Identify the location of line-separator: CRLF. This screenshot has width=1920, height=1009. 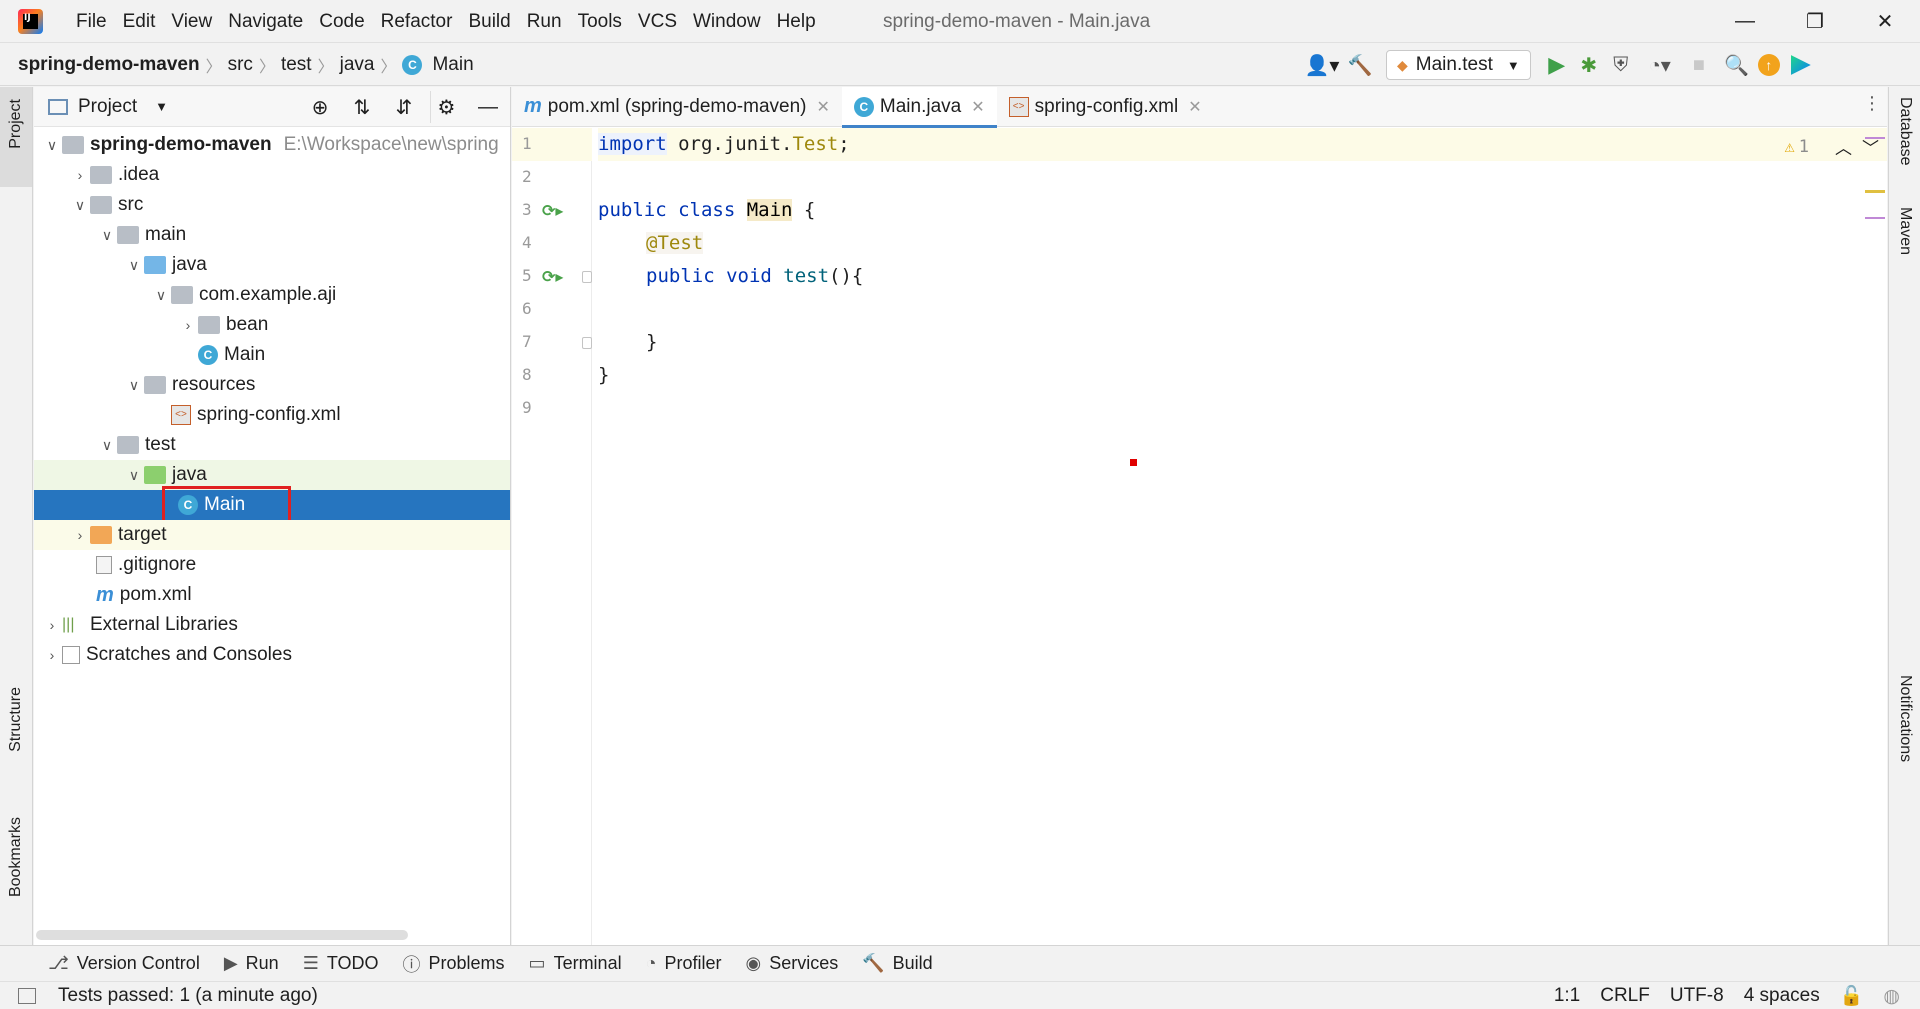
(1625, 996).